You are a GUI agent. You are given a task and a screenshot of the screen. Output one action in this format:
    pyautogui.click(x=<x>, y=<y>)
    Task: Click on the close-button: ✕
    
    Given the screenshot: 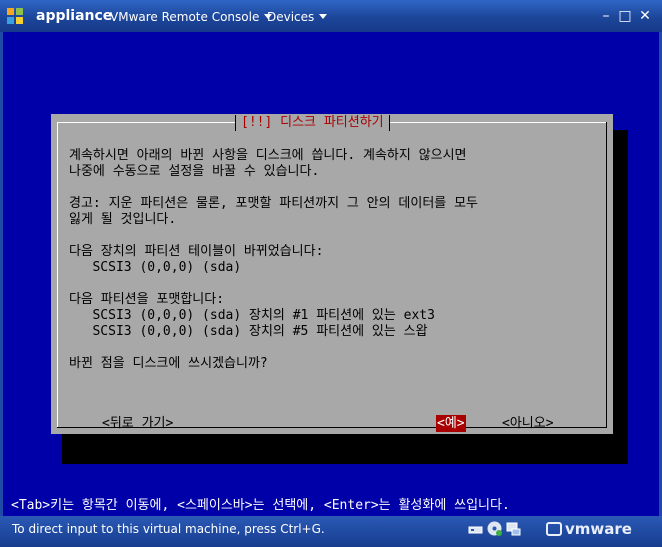 What is the action you would take?
    pyautogui.click(x=645, y=16)
    